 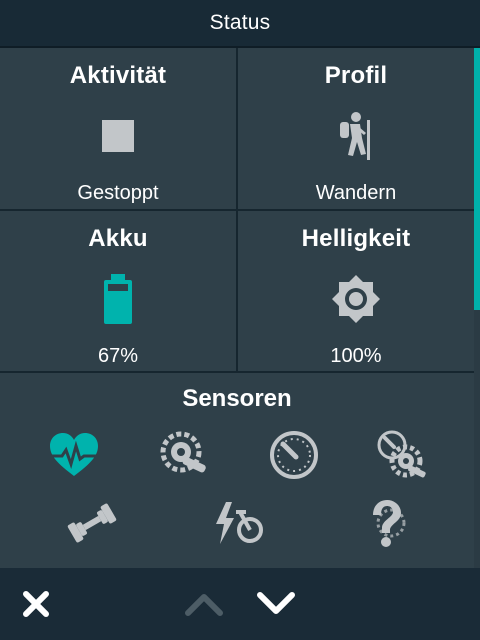 What do you see at coordinates (118, 136) in the screenshot?
I see `stop-icon` at bounding box center [118, 136].